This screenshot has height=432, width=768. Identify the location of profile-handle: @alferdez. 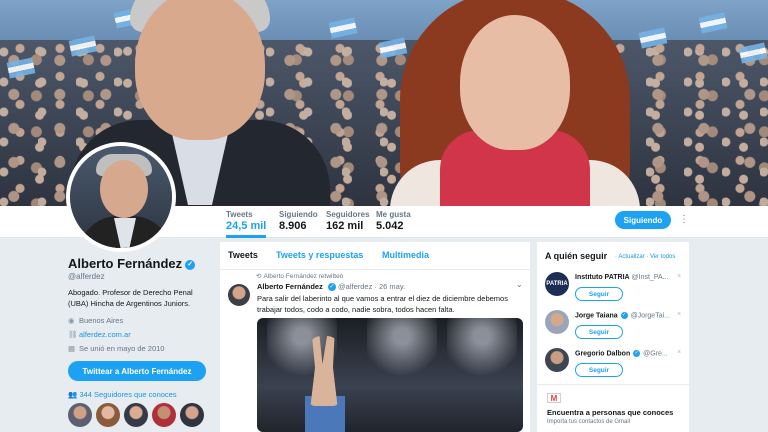
(86, 276).